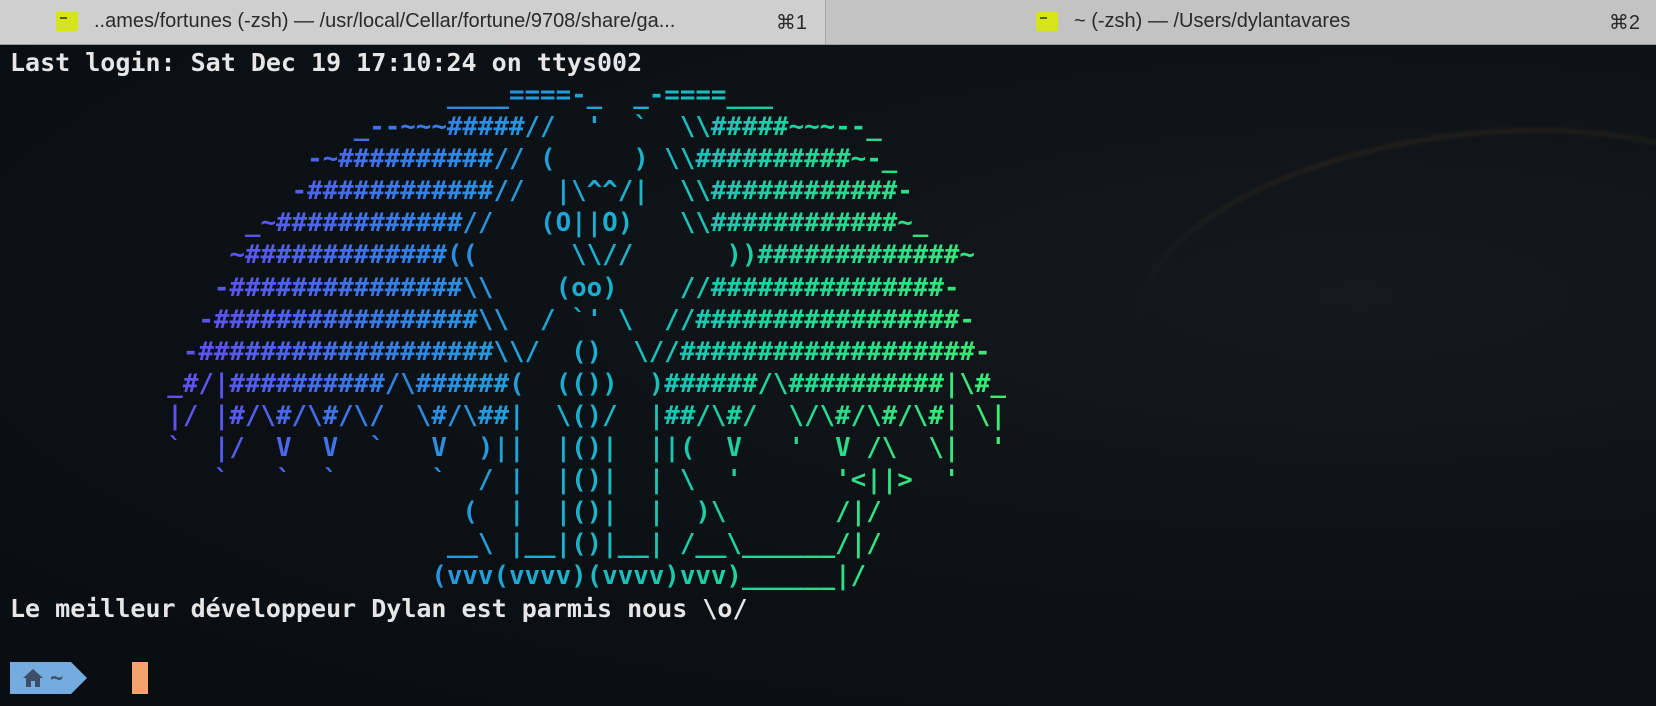  What do you see at coordinates (1624, 23) in the screenshot?
I see `tab-shortcut: ⌘2` at bounding box center [1624, 23].